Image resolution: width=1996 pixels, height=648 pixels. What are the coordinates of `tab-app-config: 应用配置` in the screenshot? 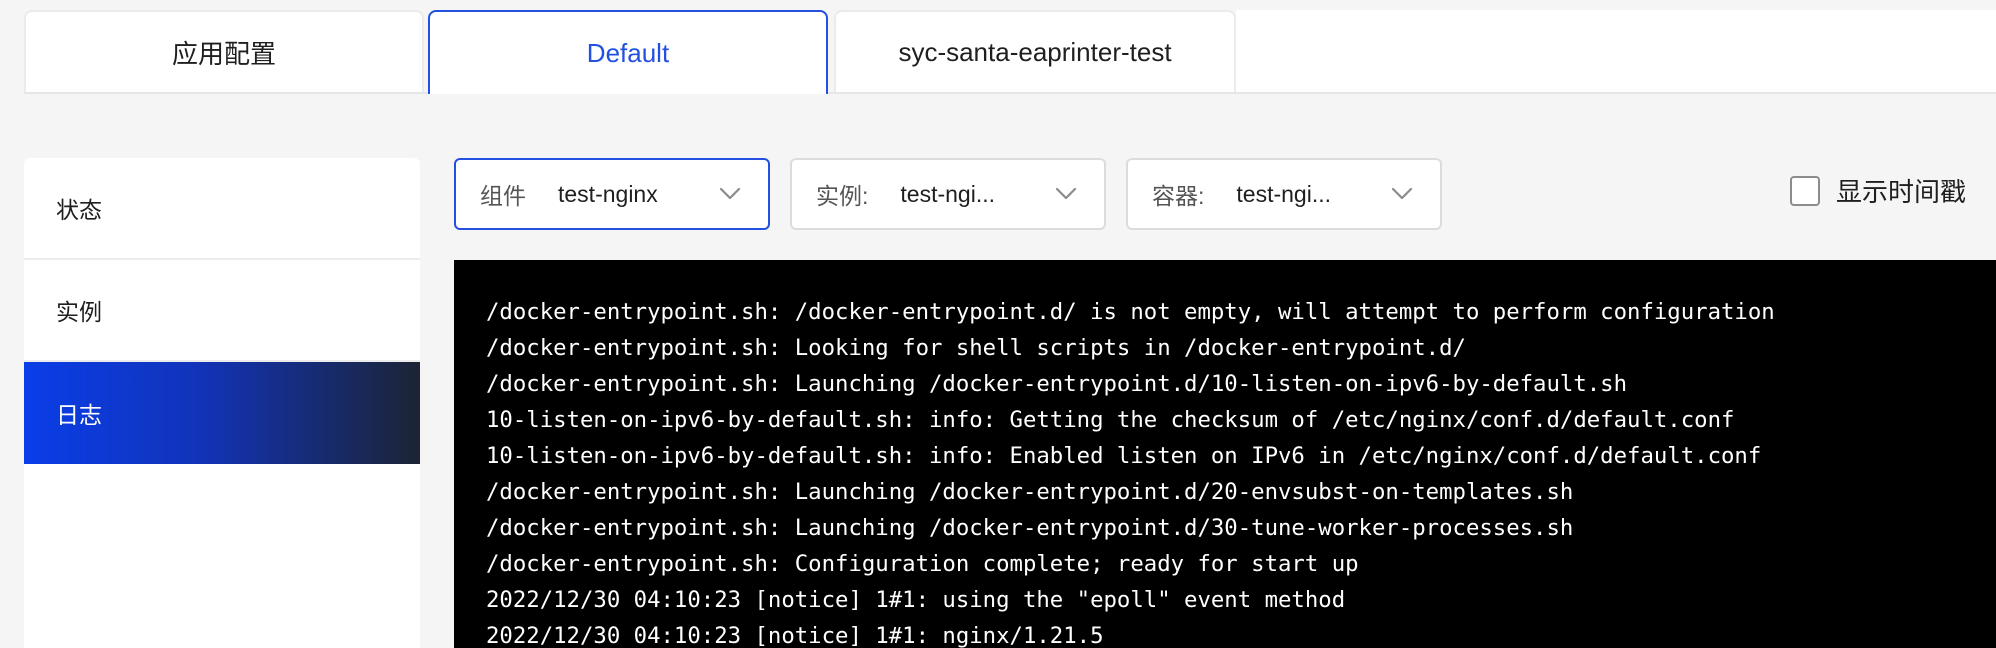 It's located at (224, 51).